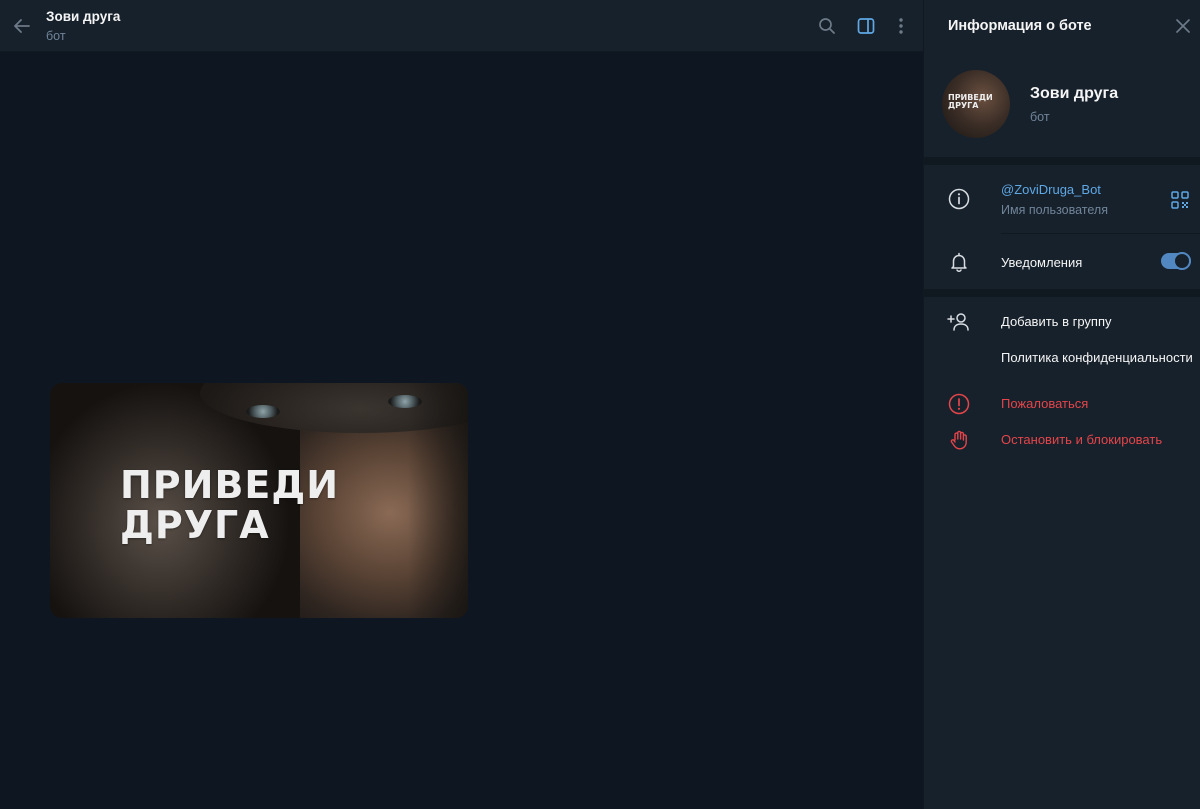 The image size is (1200, 809). Describe the element at coordinates (959, 199) in the screenshot. I see `info-icon` at that location.